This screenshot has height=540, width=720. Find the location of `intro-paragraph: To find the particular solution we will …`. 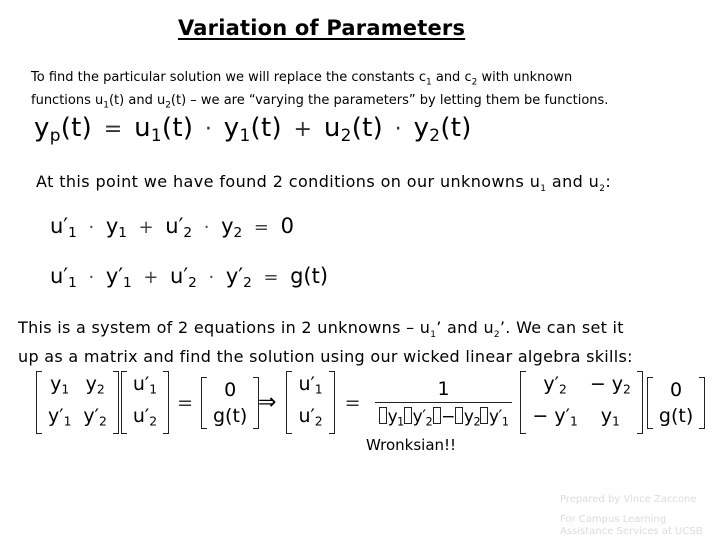

intro-paragraph: To find the particular solution we will … is located at coordinates (319, 91).